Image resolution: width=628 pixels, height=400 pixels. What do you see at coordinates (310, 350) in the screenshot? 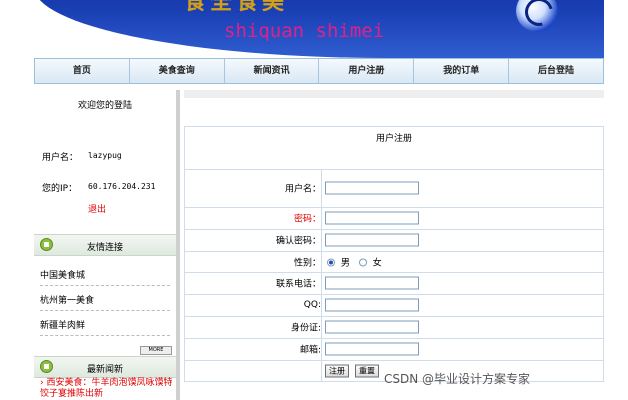
I see `email-field-label: 邮箱:` at bounding box center [310, 350].